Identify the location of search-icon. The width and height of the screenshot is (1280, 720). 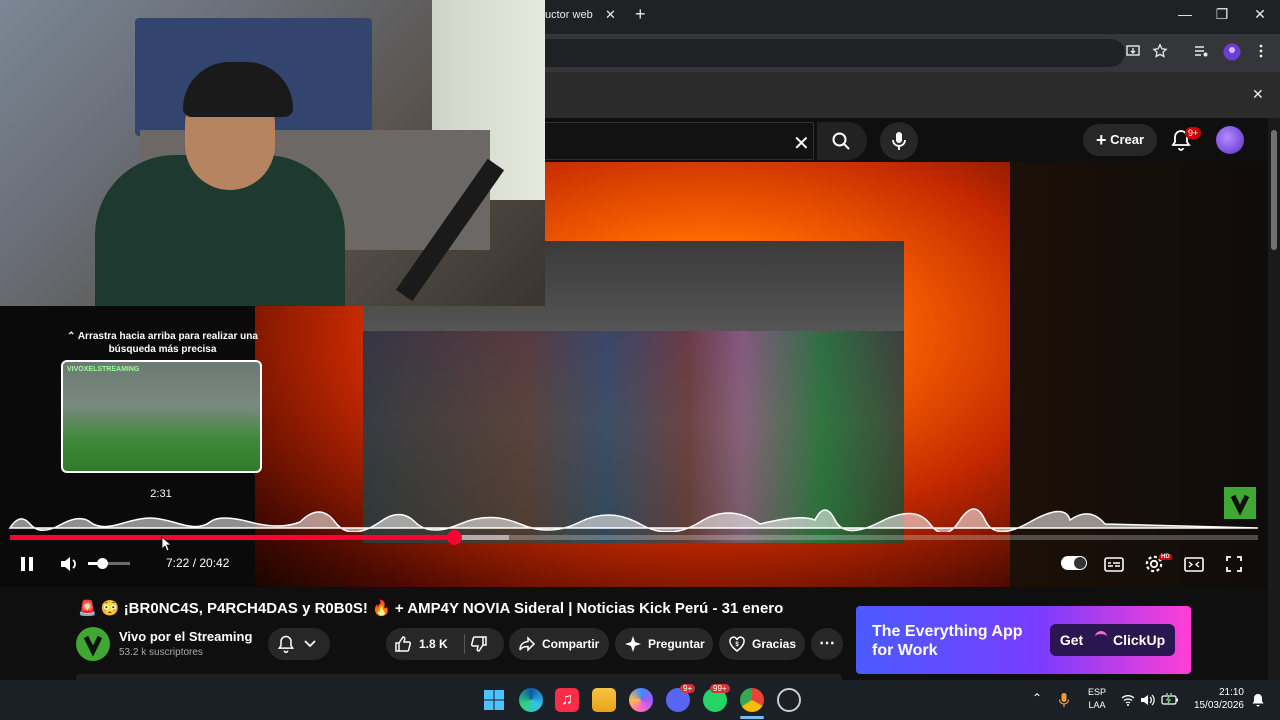
(841, 141).